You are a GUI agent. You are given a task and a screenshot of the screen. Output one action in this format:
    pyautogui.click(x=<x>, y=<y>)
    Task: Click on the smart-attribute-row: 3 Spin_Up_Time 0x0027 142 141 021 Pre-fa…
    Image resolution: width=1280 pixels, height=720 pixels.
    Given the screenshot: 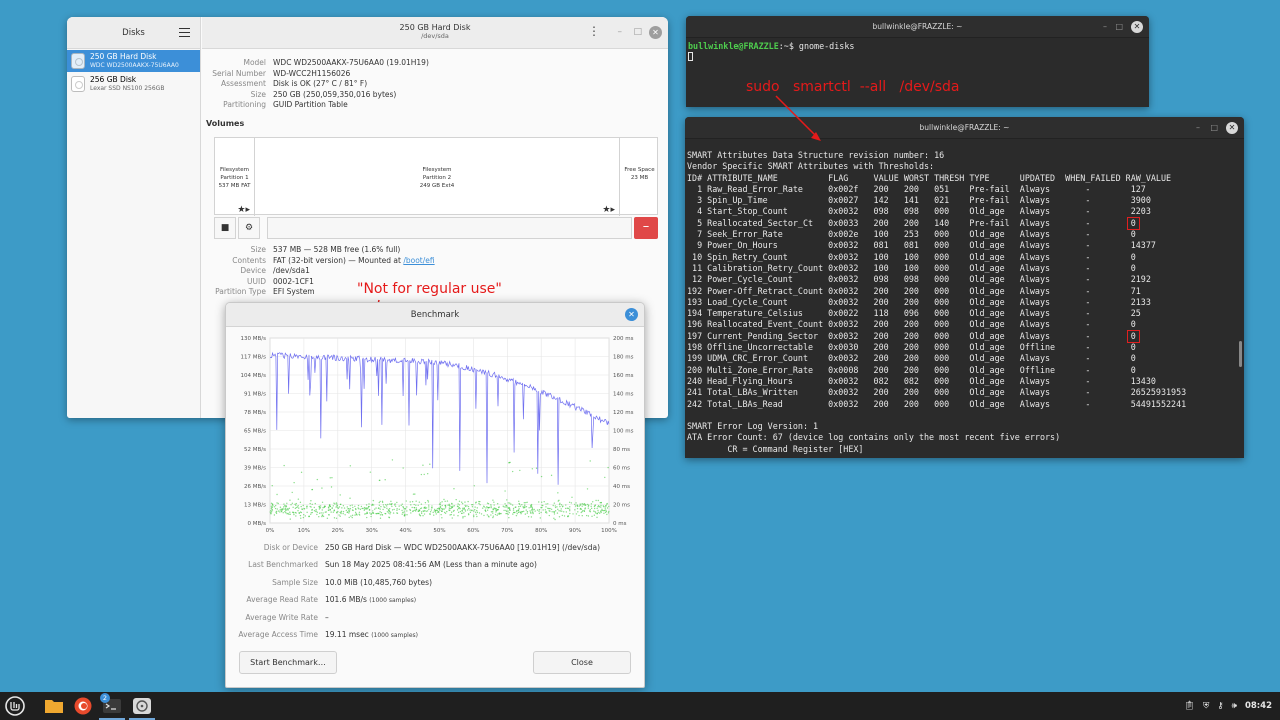 What is the action you would take?
    pyautogui.click(x=919, y=200)
    